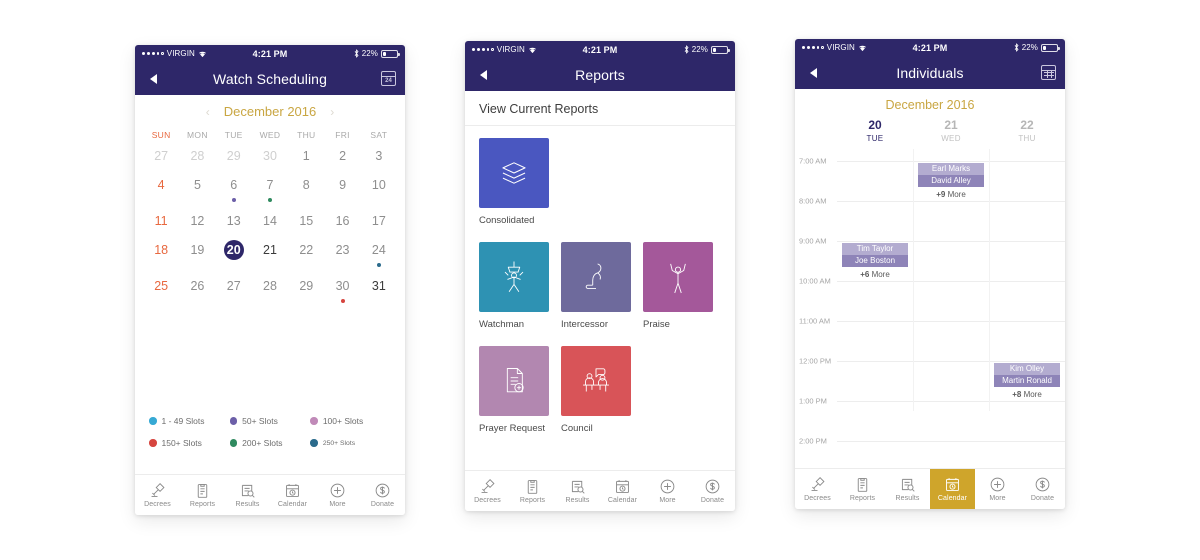 This screenshot has width=1200, height=560. I want to click on wifi-icon, so click(862, 48).